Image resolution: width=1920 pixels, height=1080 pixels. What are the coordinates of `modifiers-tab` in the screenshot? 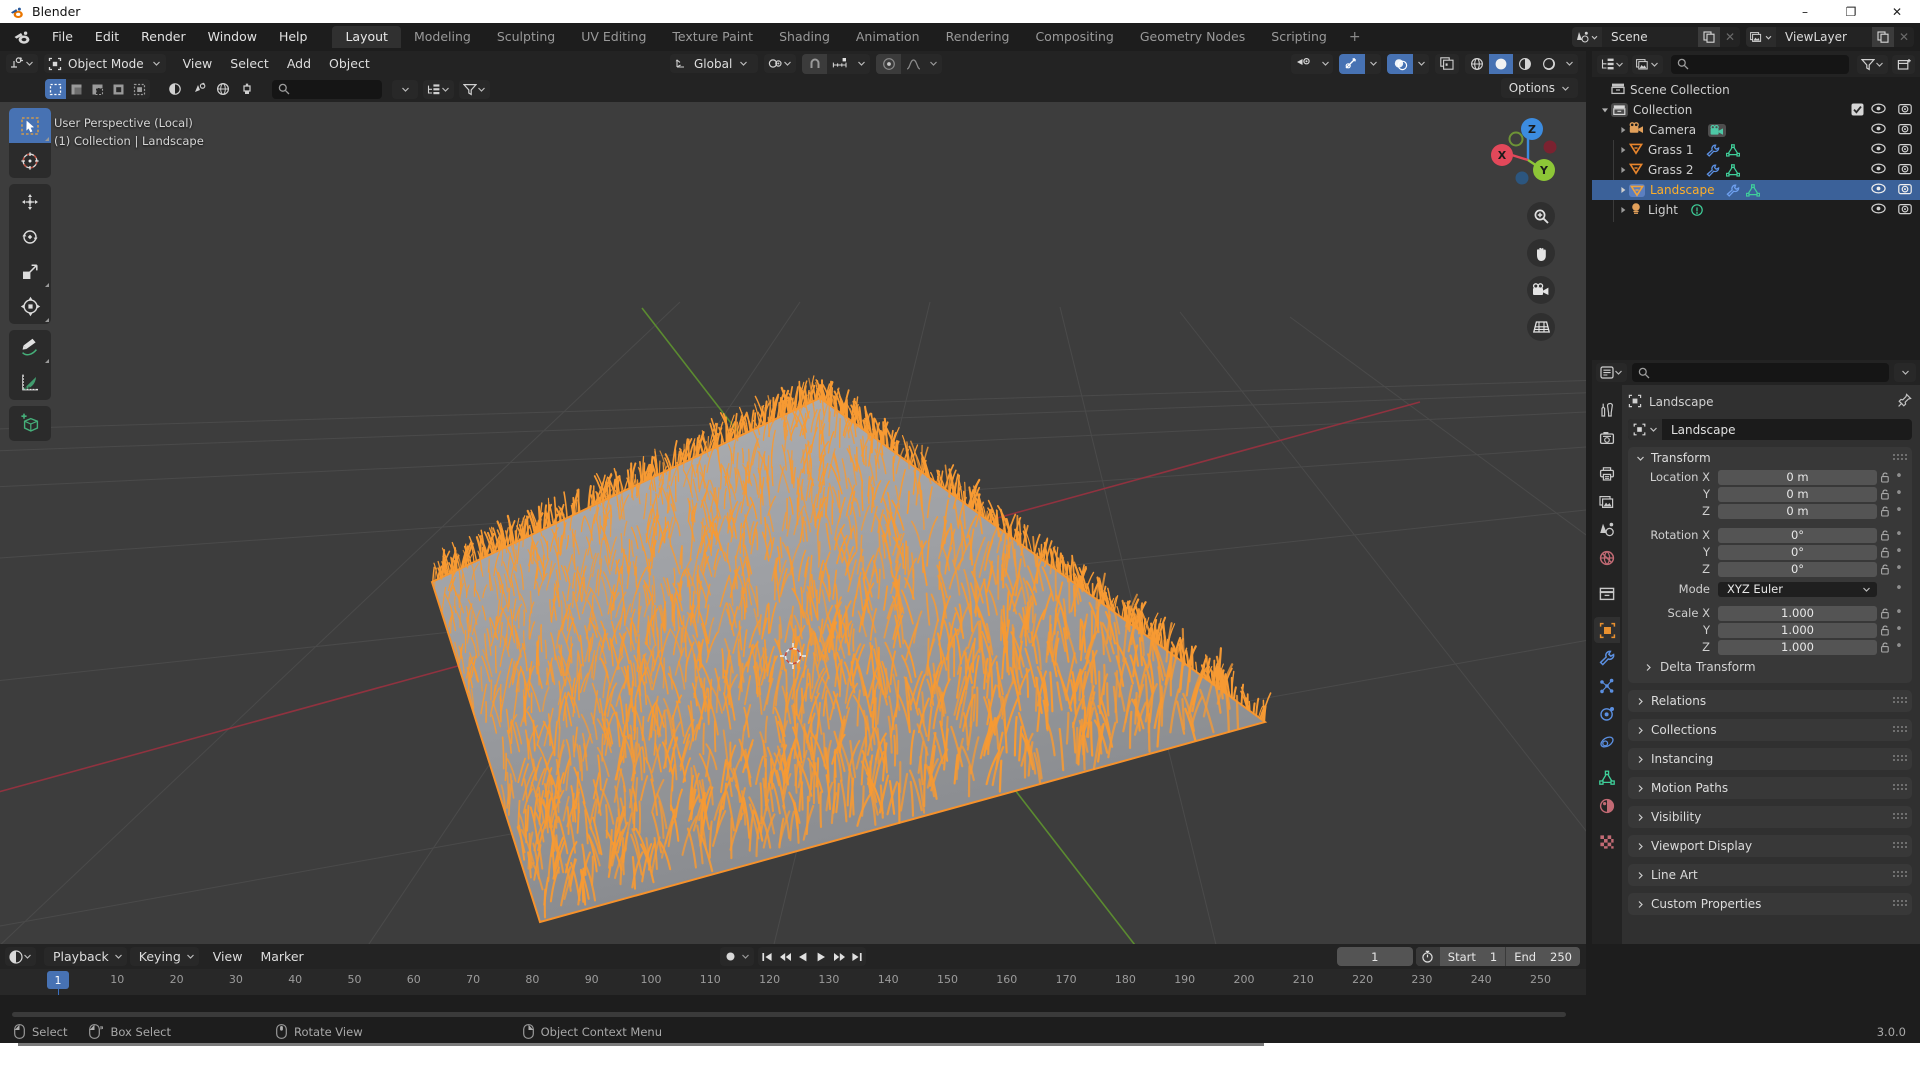 It's located at (1607, 658).